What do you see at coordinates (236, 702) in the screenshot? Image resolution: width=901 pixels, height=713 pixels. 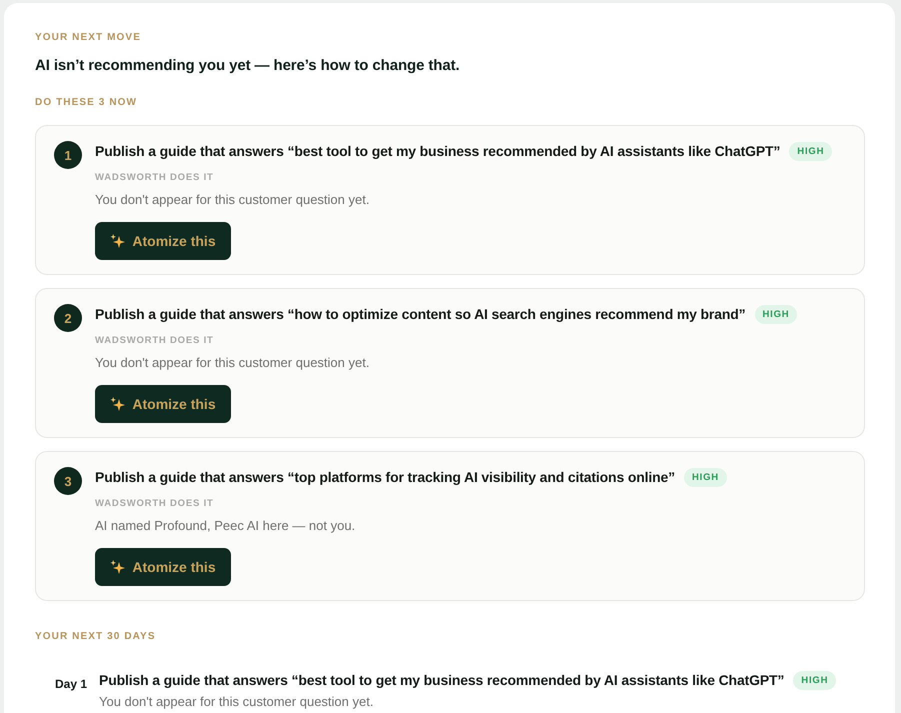 I see `plan-note: You don't appear for this customer question yet.` at bounding box center [236, 702].